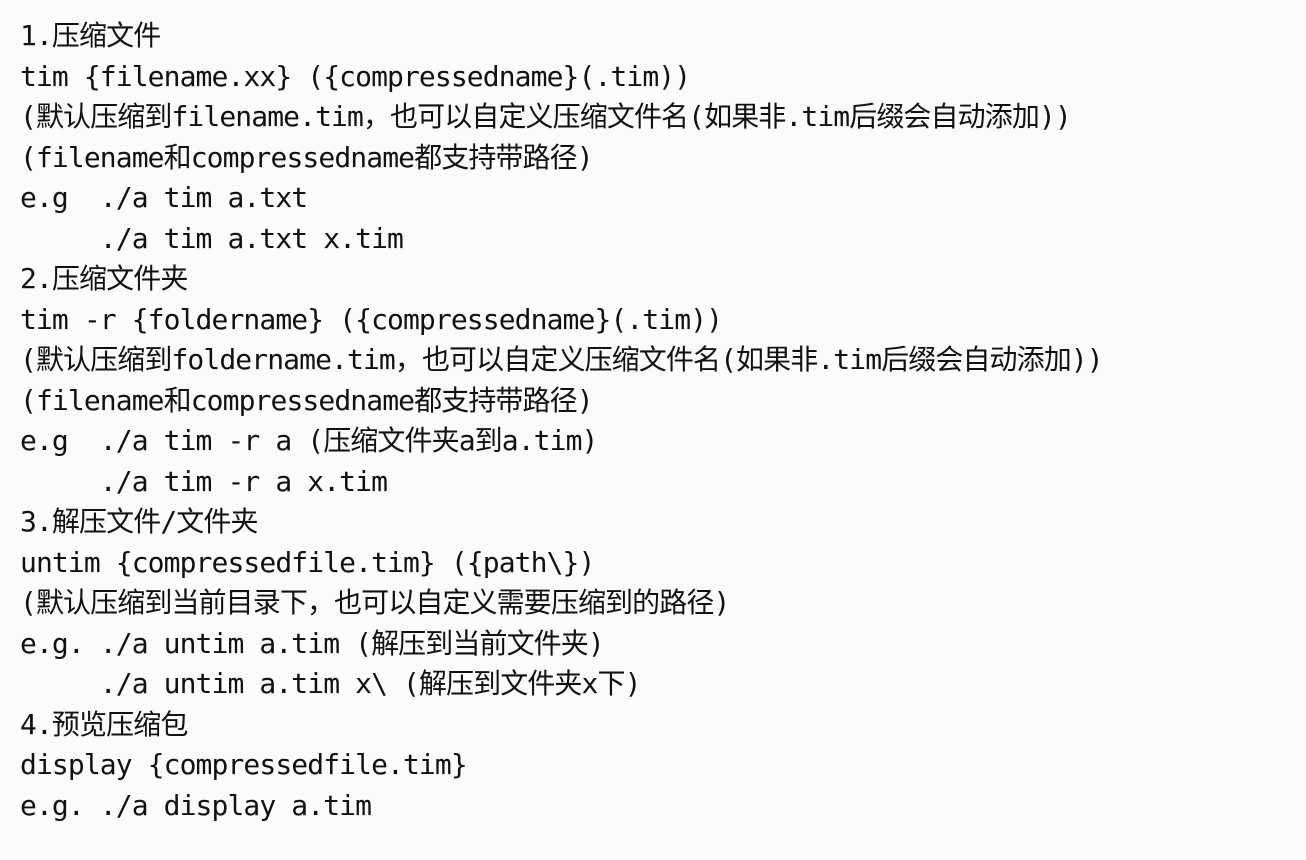  I want to click on example-line: e.g. ./a untim a.tim (解压到当前文件夹), so click(312, 643).